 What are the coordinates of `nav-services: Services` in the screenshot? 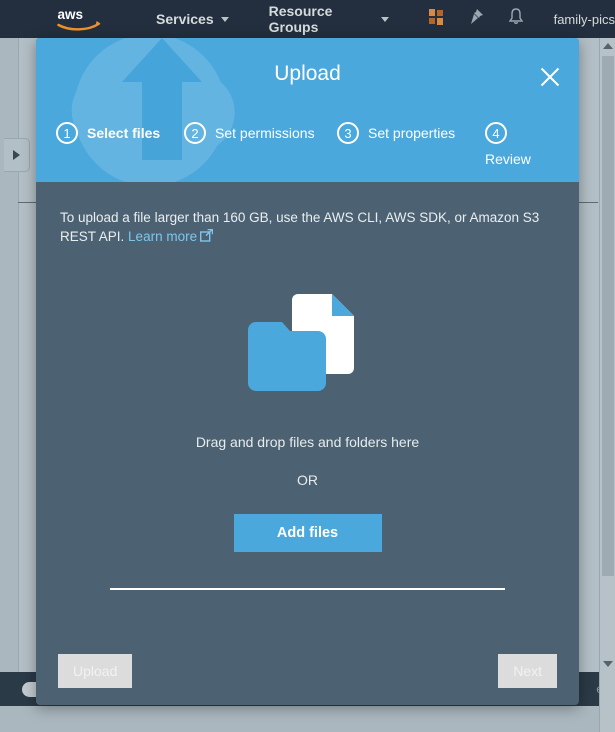 It's located at (192, 19).